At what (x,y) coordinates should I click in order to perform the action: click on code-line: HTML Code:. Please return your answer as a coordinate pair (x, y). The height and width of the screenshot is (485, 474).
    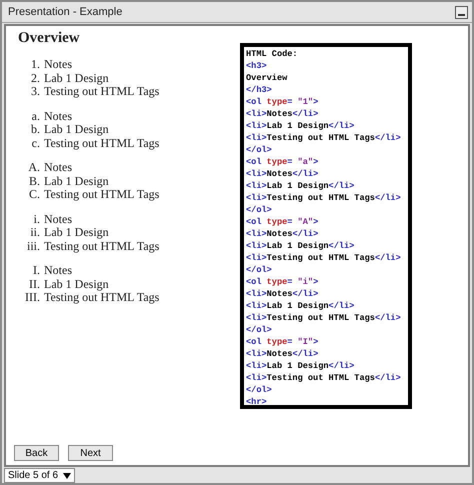
    Looking at the image, I should click on (272, 54).